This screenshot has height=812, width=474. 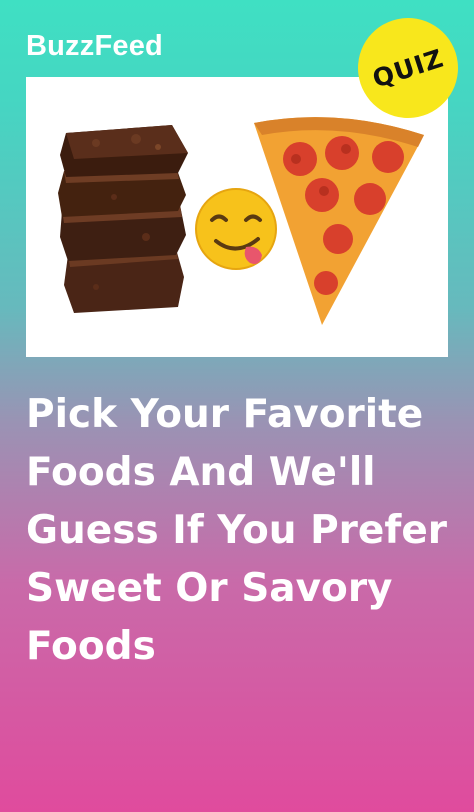 I want to click on pizza-slice-image, so click(x=339, y=221).